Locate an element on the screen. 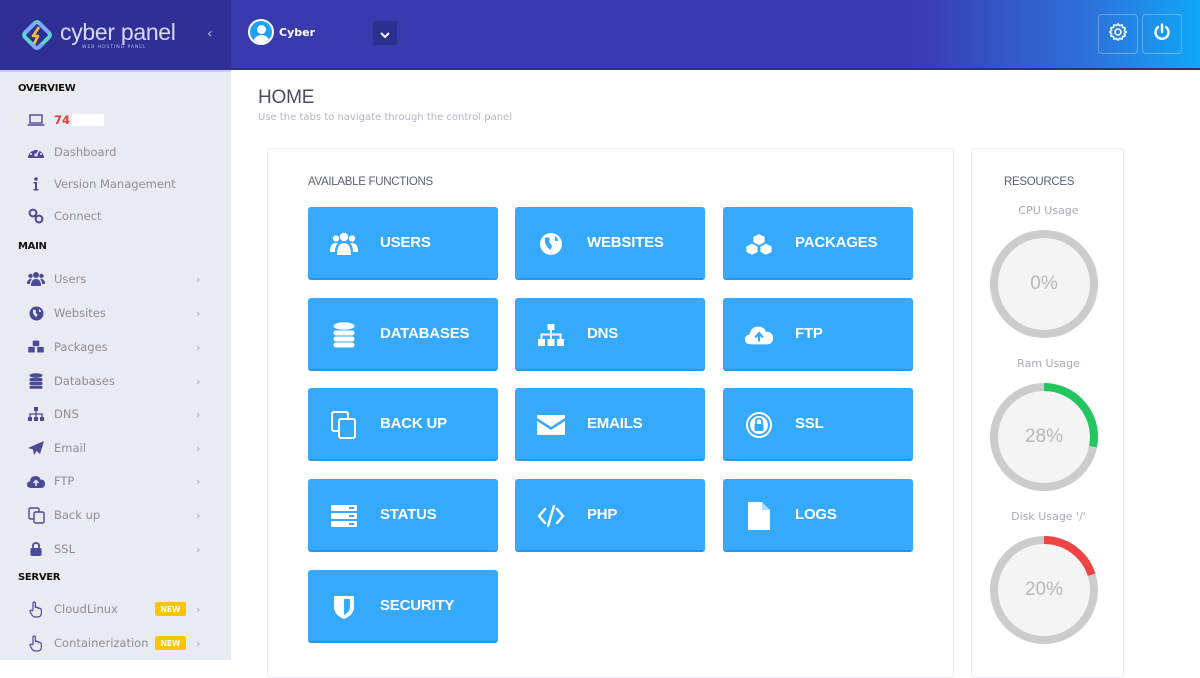 This screenshot has height=678, width=1200. cloudlinux-label: CloudLinux is located at coordinates (86, 609).